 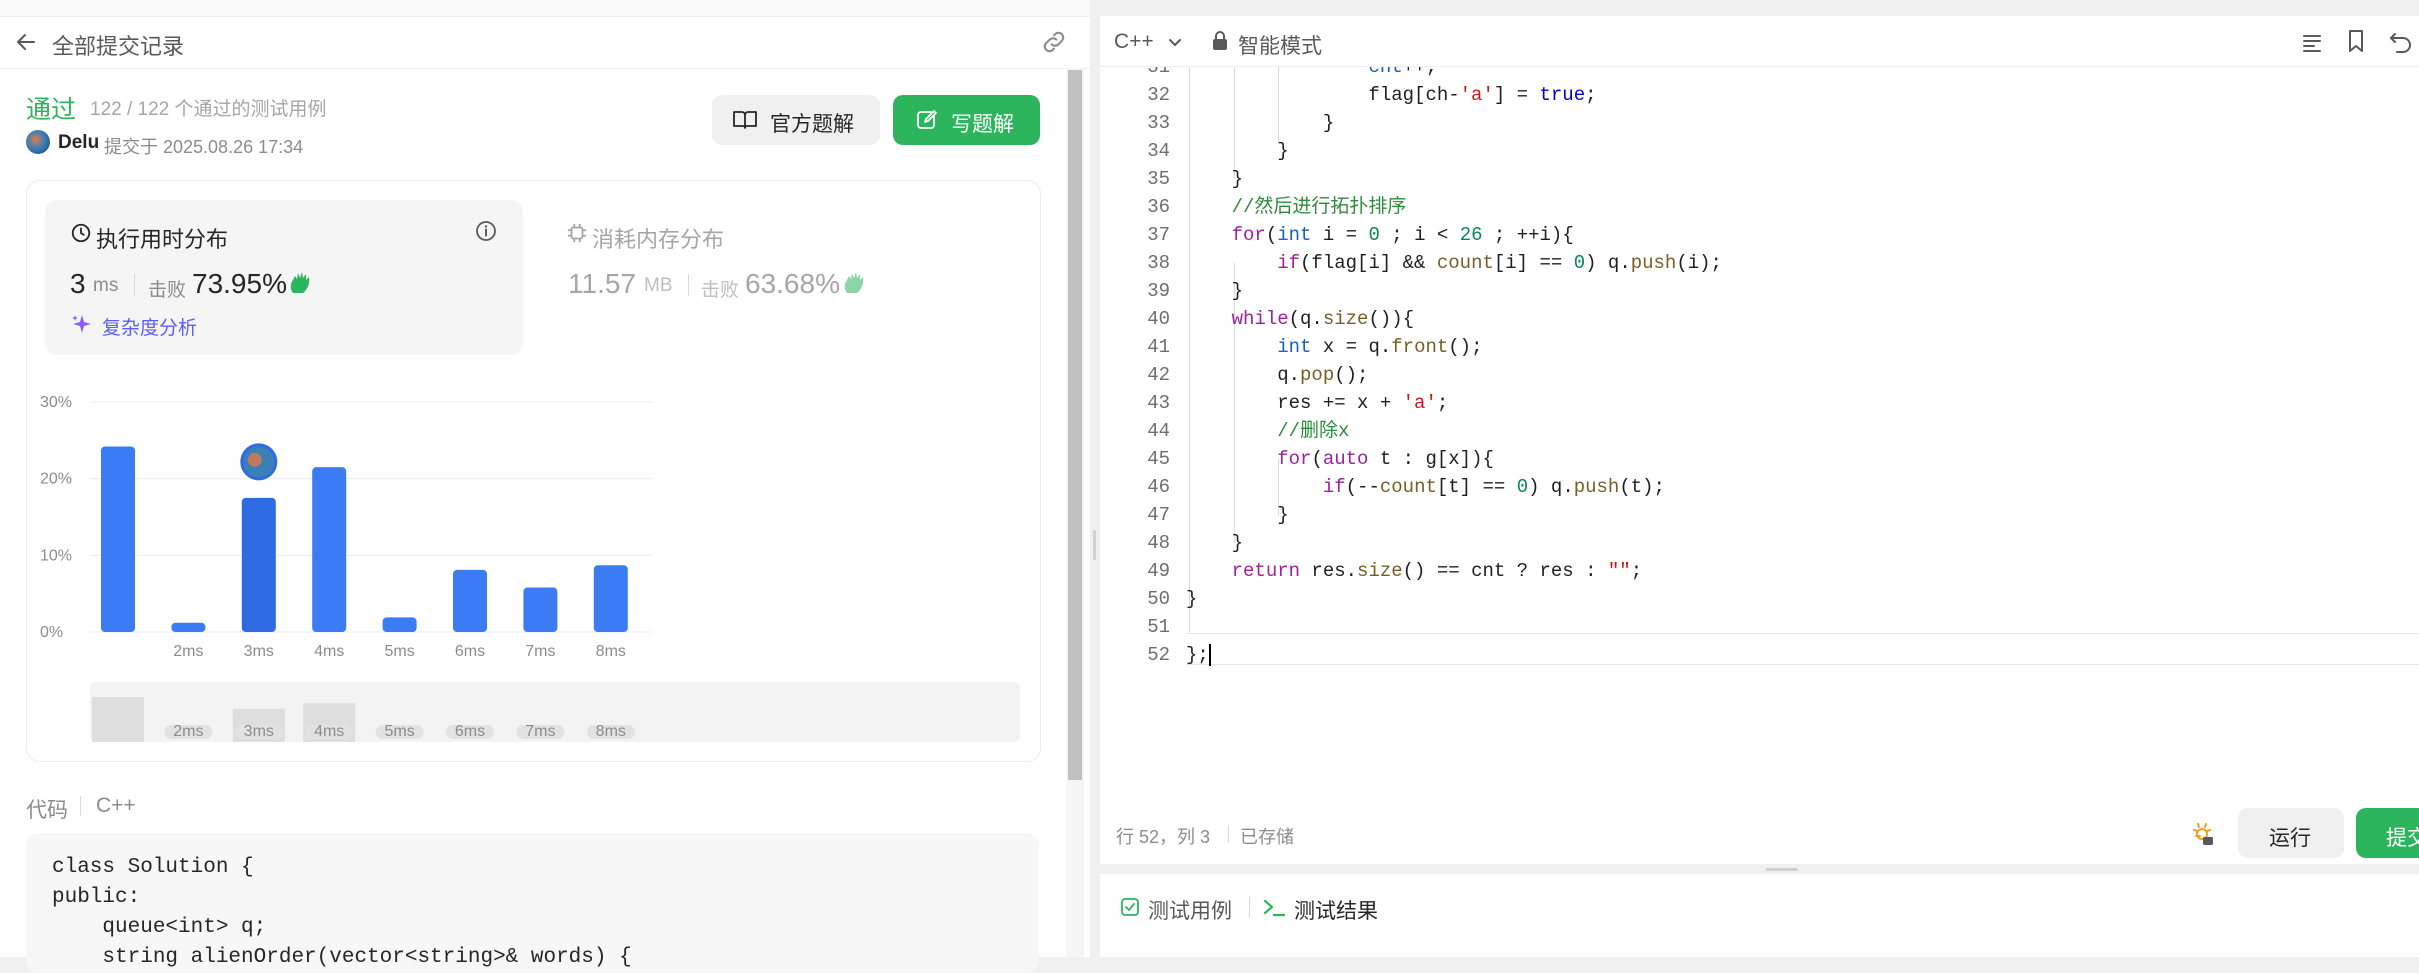 I want to click on cursor-position: 行 52，列 3, so click(x=1163, y=837).